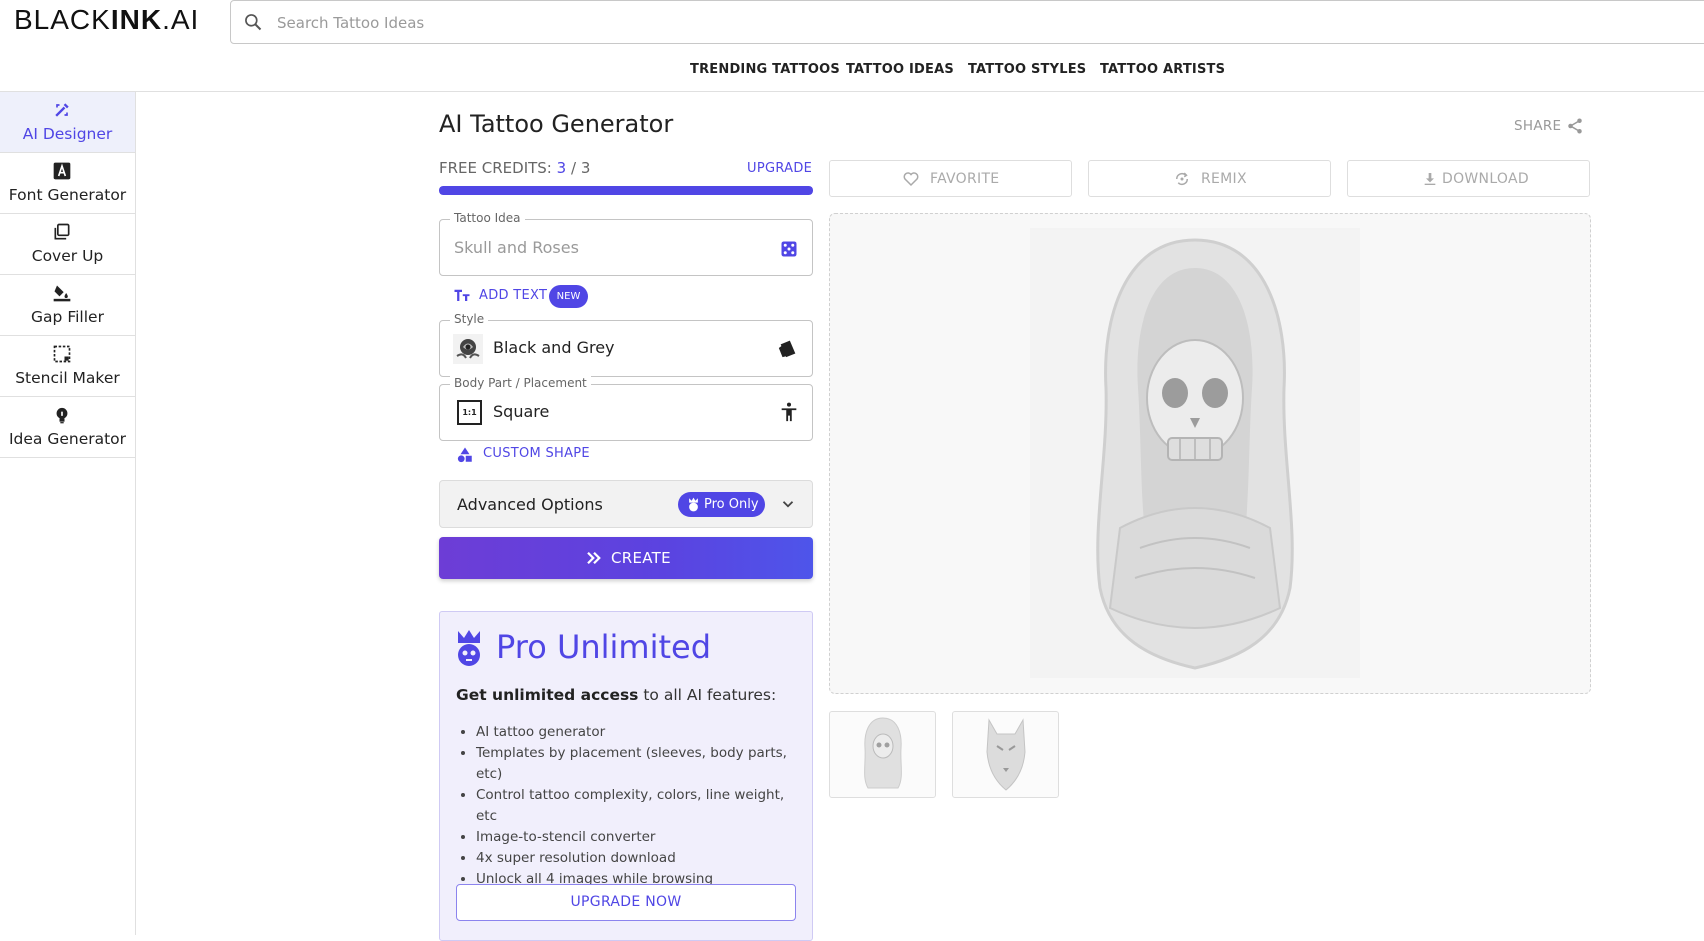  I want to click on sidebar-item-cover-up: Cover Up, so click(67, 244).